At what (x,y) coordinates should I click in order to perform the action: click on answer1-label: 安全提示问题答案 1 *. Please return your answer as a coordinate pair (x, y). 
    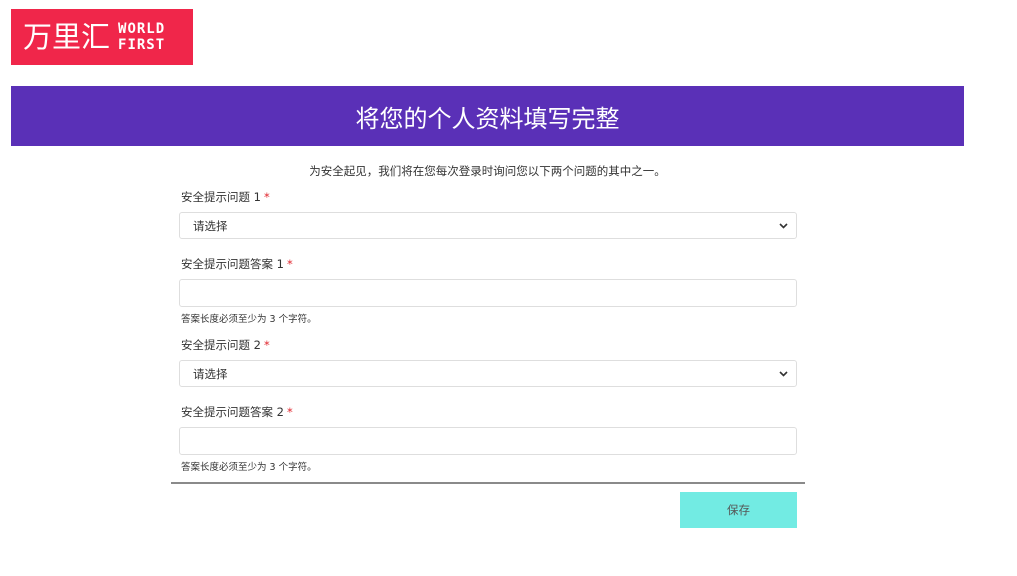
    Looking at the image, I should click on (489, 264).